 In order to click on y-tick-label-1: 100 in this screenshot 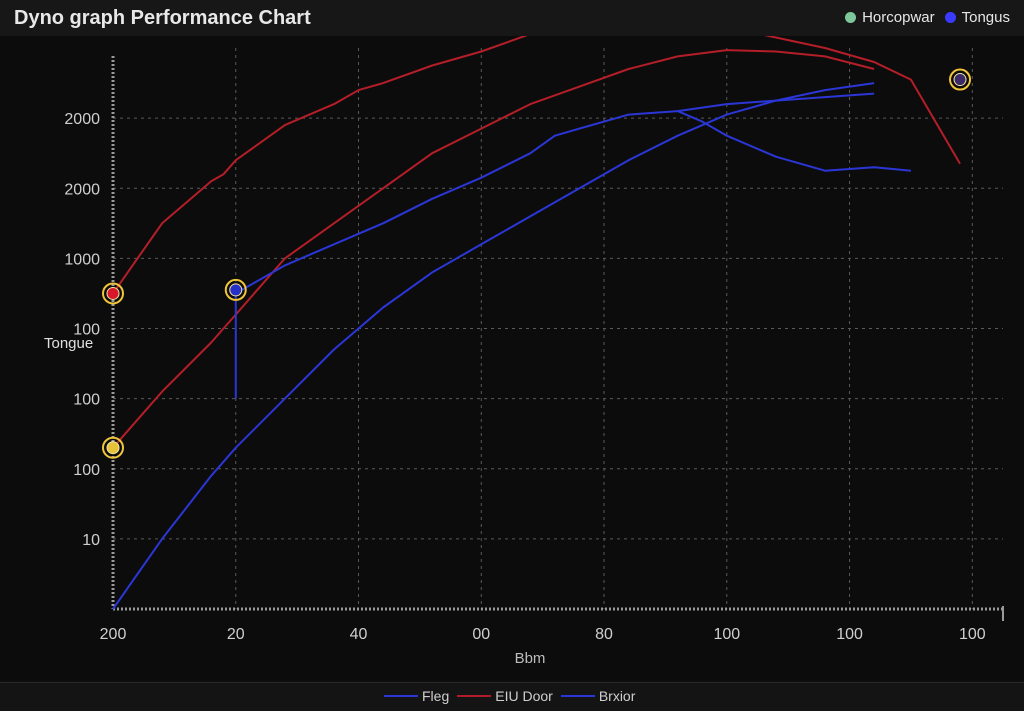, I will do `click(86, 470)`.